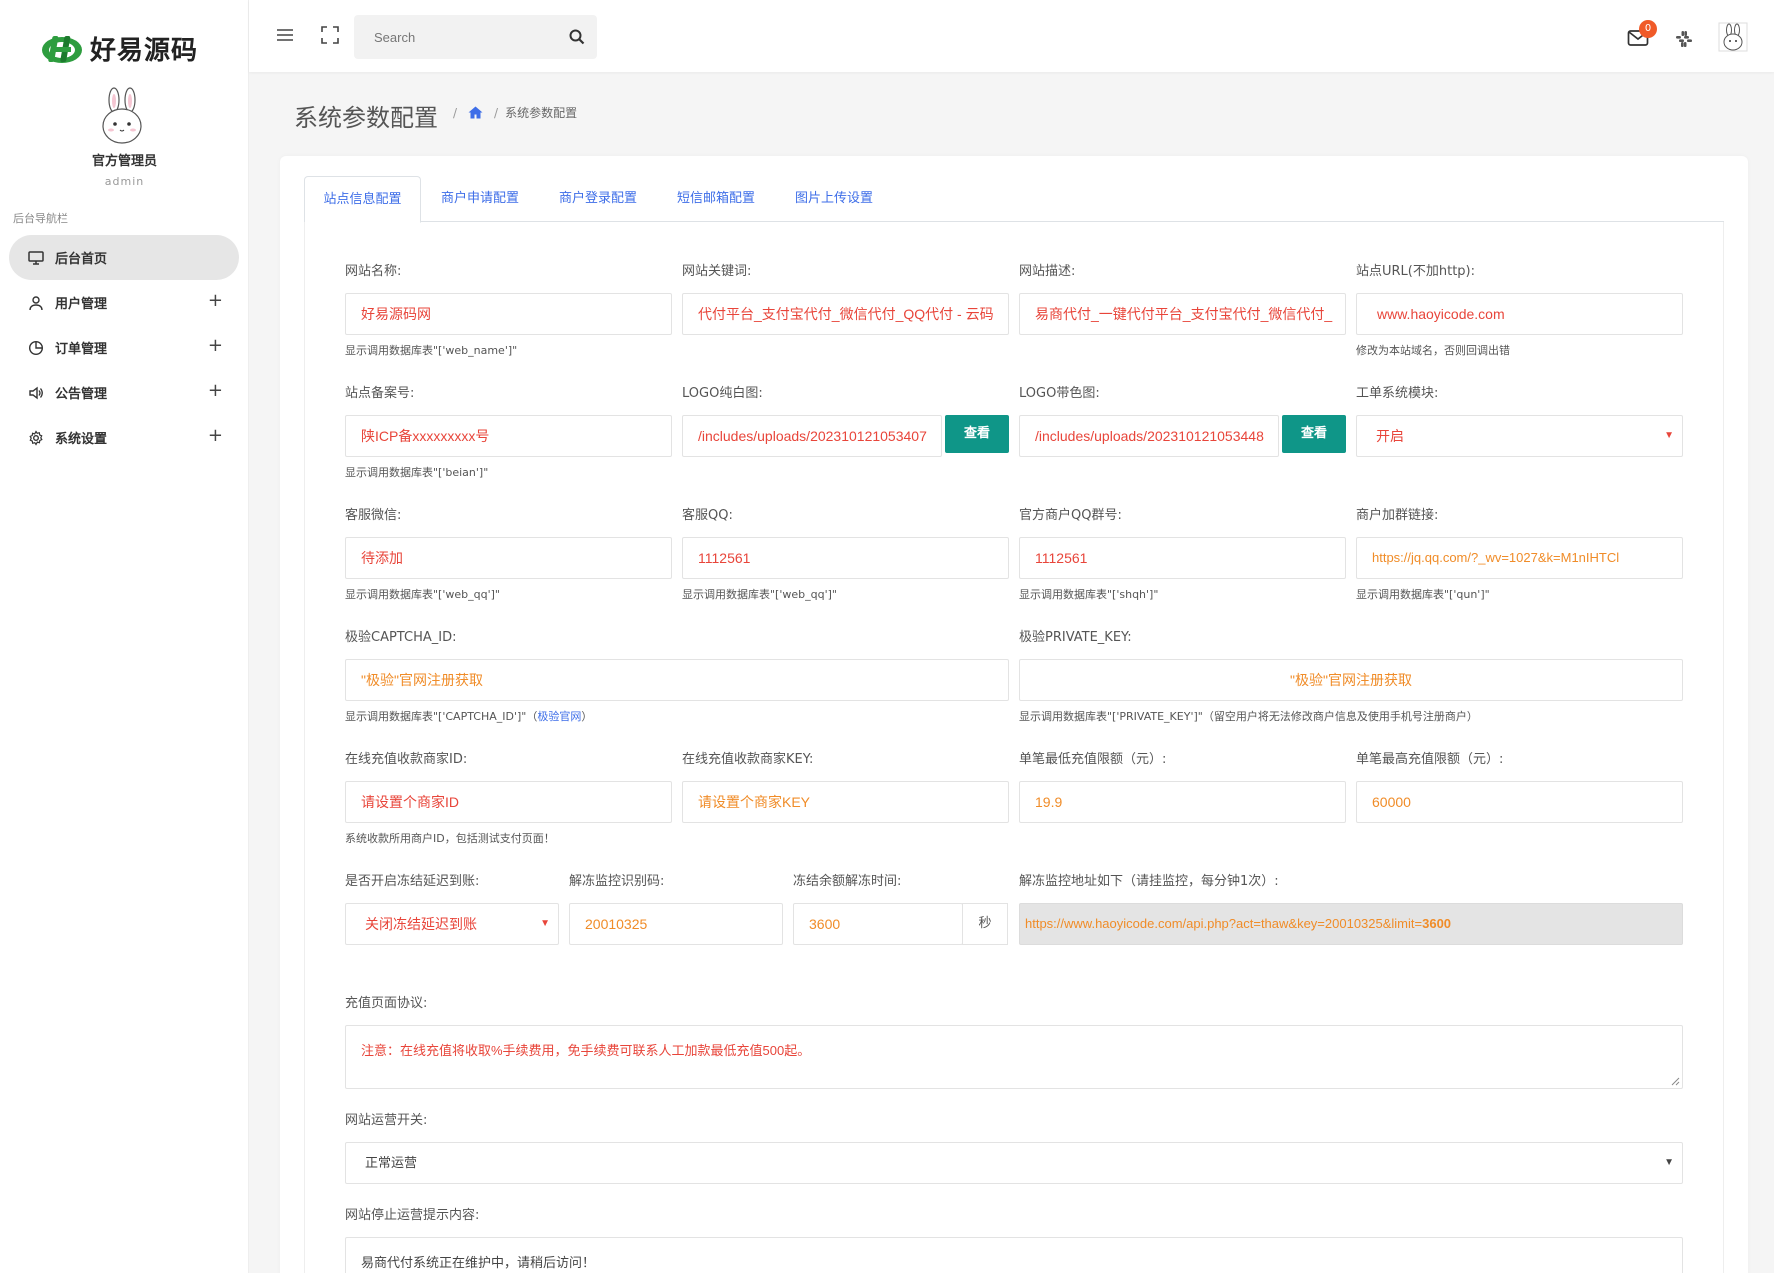 Image resolution: width=1774 pixels, height=1273 pixels. What do you see at coordinates (707, 515) in the screenshot?
I see `qq-label: 客服QQ:` at bounding box center [707, 515].